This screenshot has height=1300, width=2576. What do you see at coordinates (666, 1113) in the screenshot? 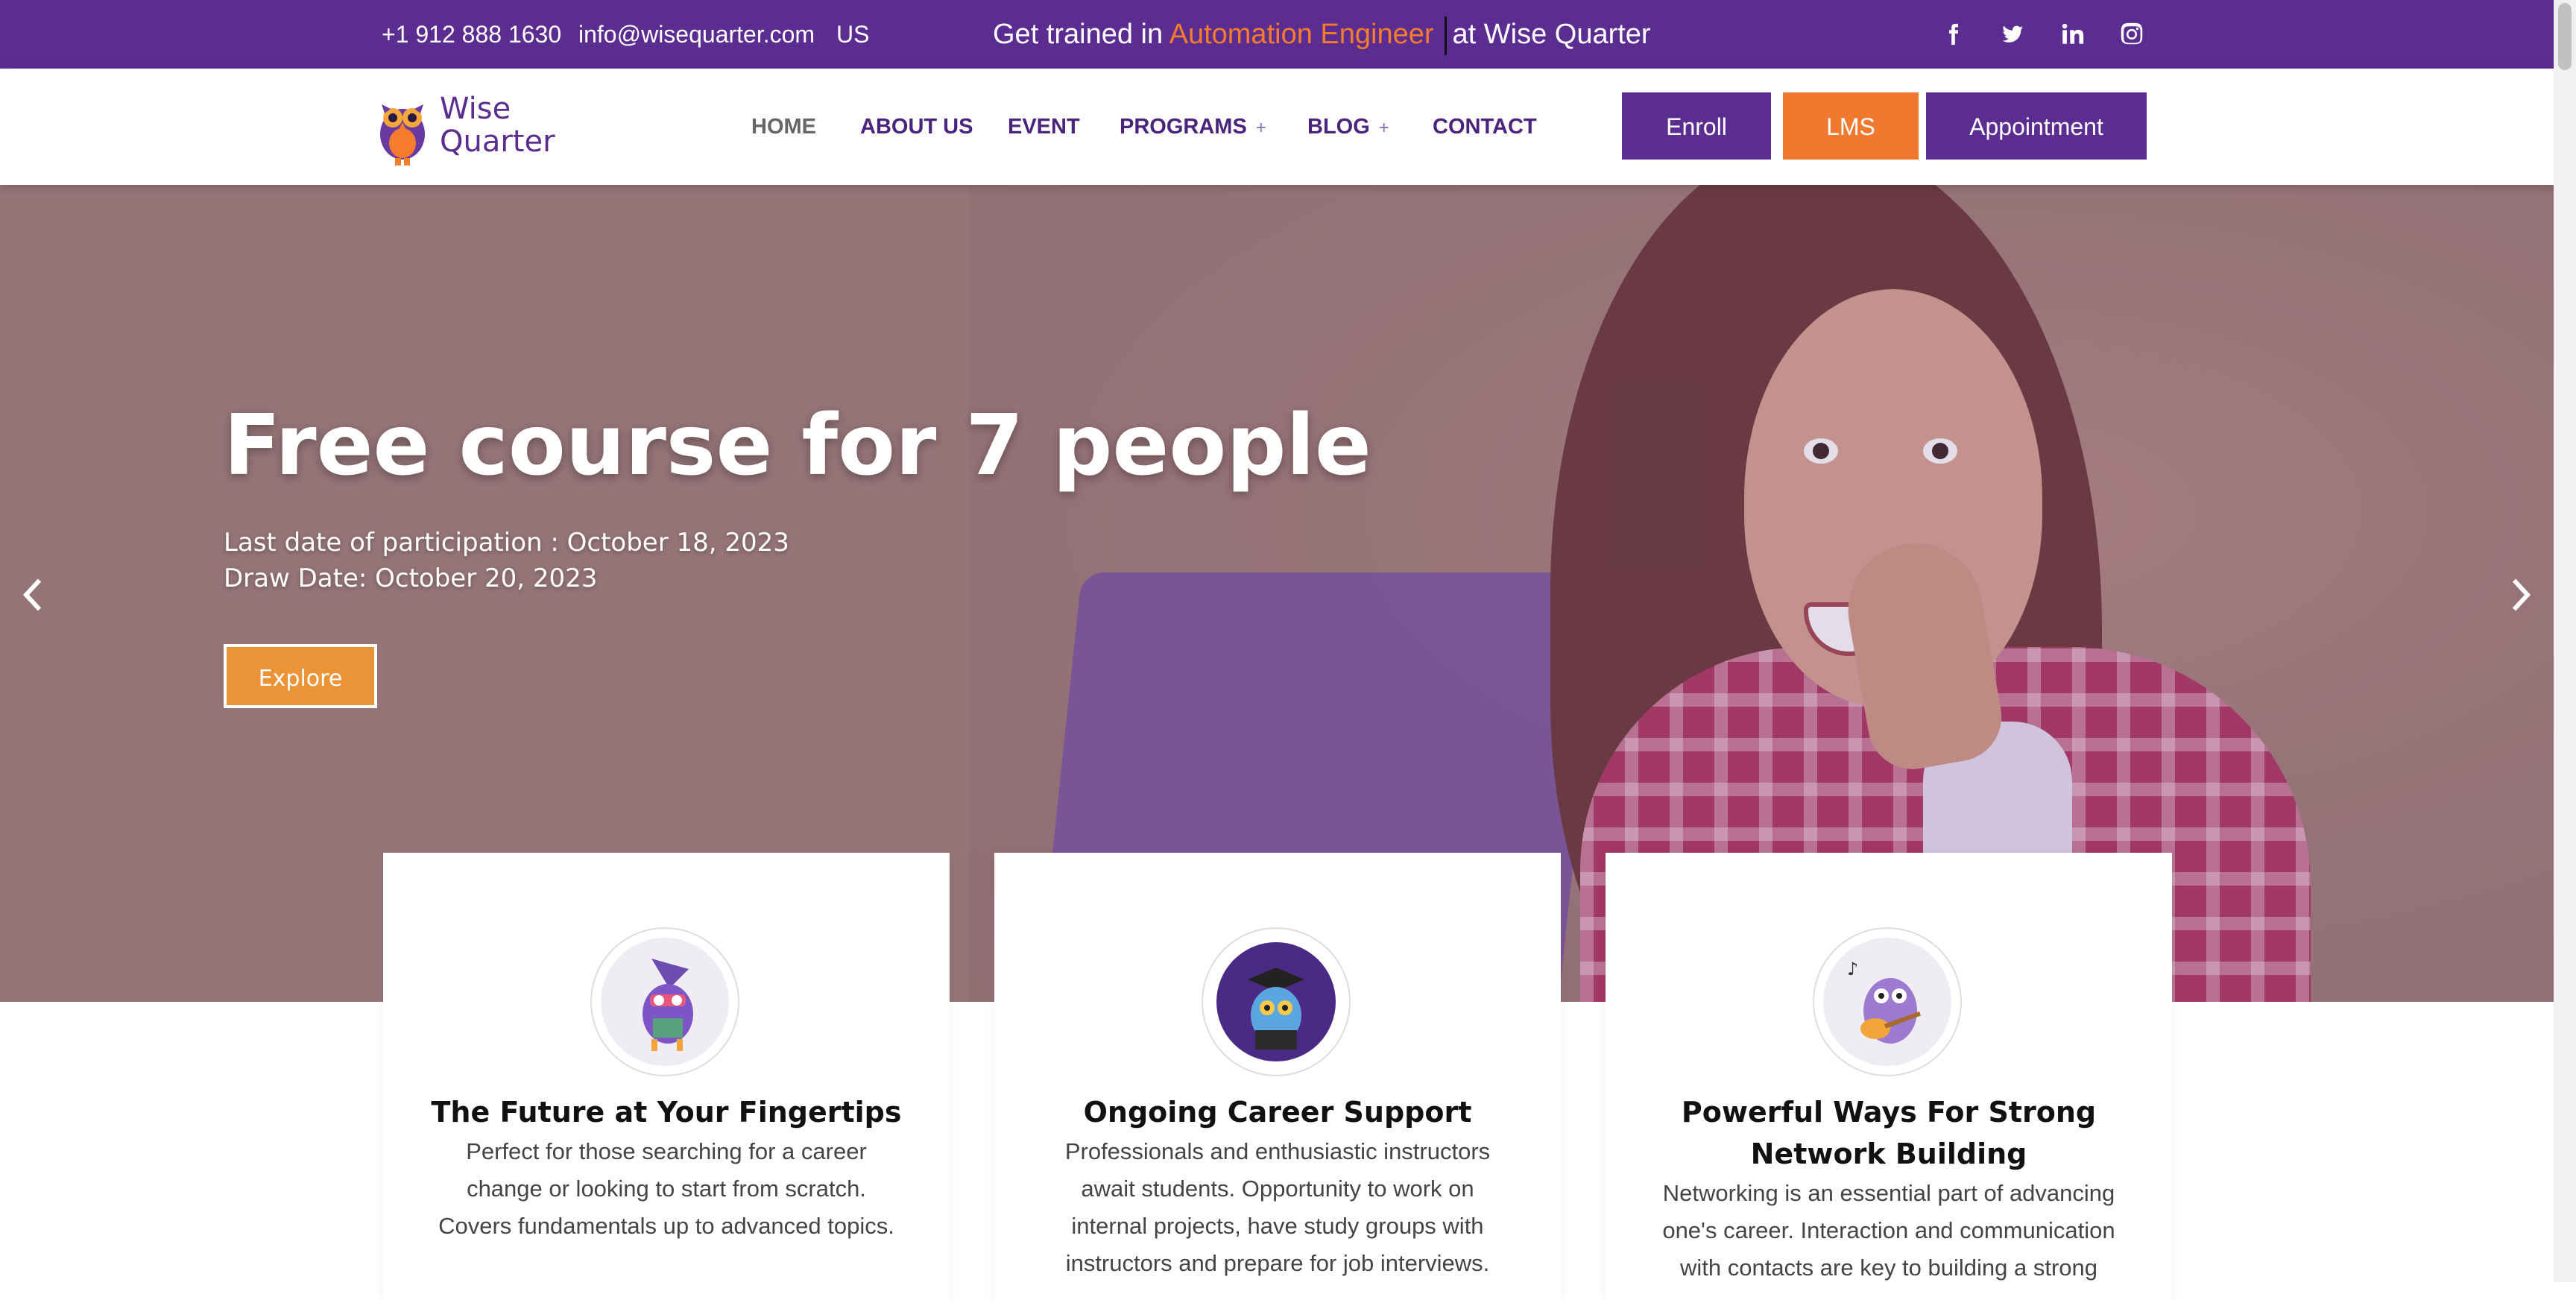
I see `card-title: The Future at Your Fingertips` at bounding box center [666, 1113].